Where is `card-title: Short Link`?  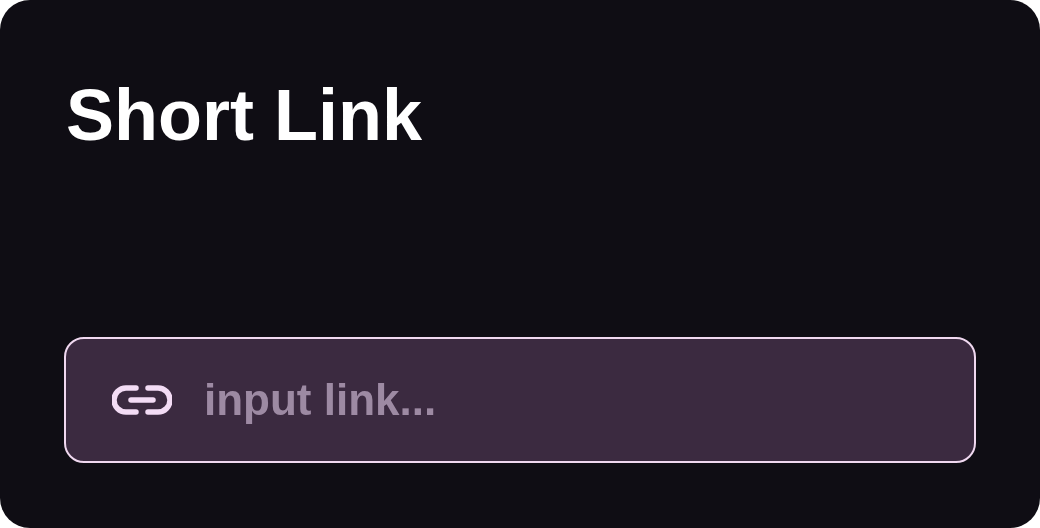
card-title: Short Link is located at coordinates (244, 115).